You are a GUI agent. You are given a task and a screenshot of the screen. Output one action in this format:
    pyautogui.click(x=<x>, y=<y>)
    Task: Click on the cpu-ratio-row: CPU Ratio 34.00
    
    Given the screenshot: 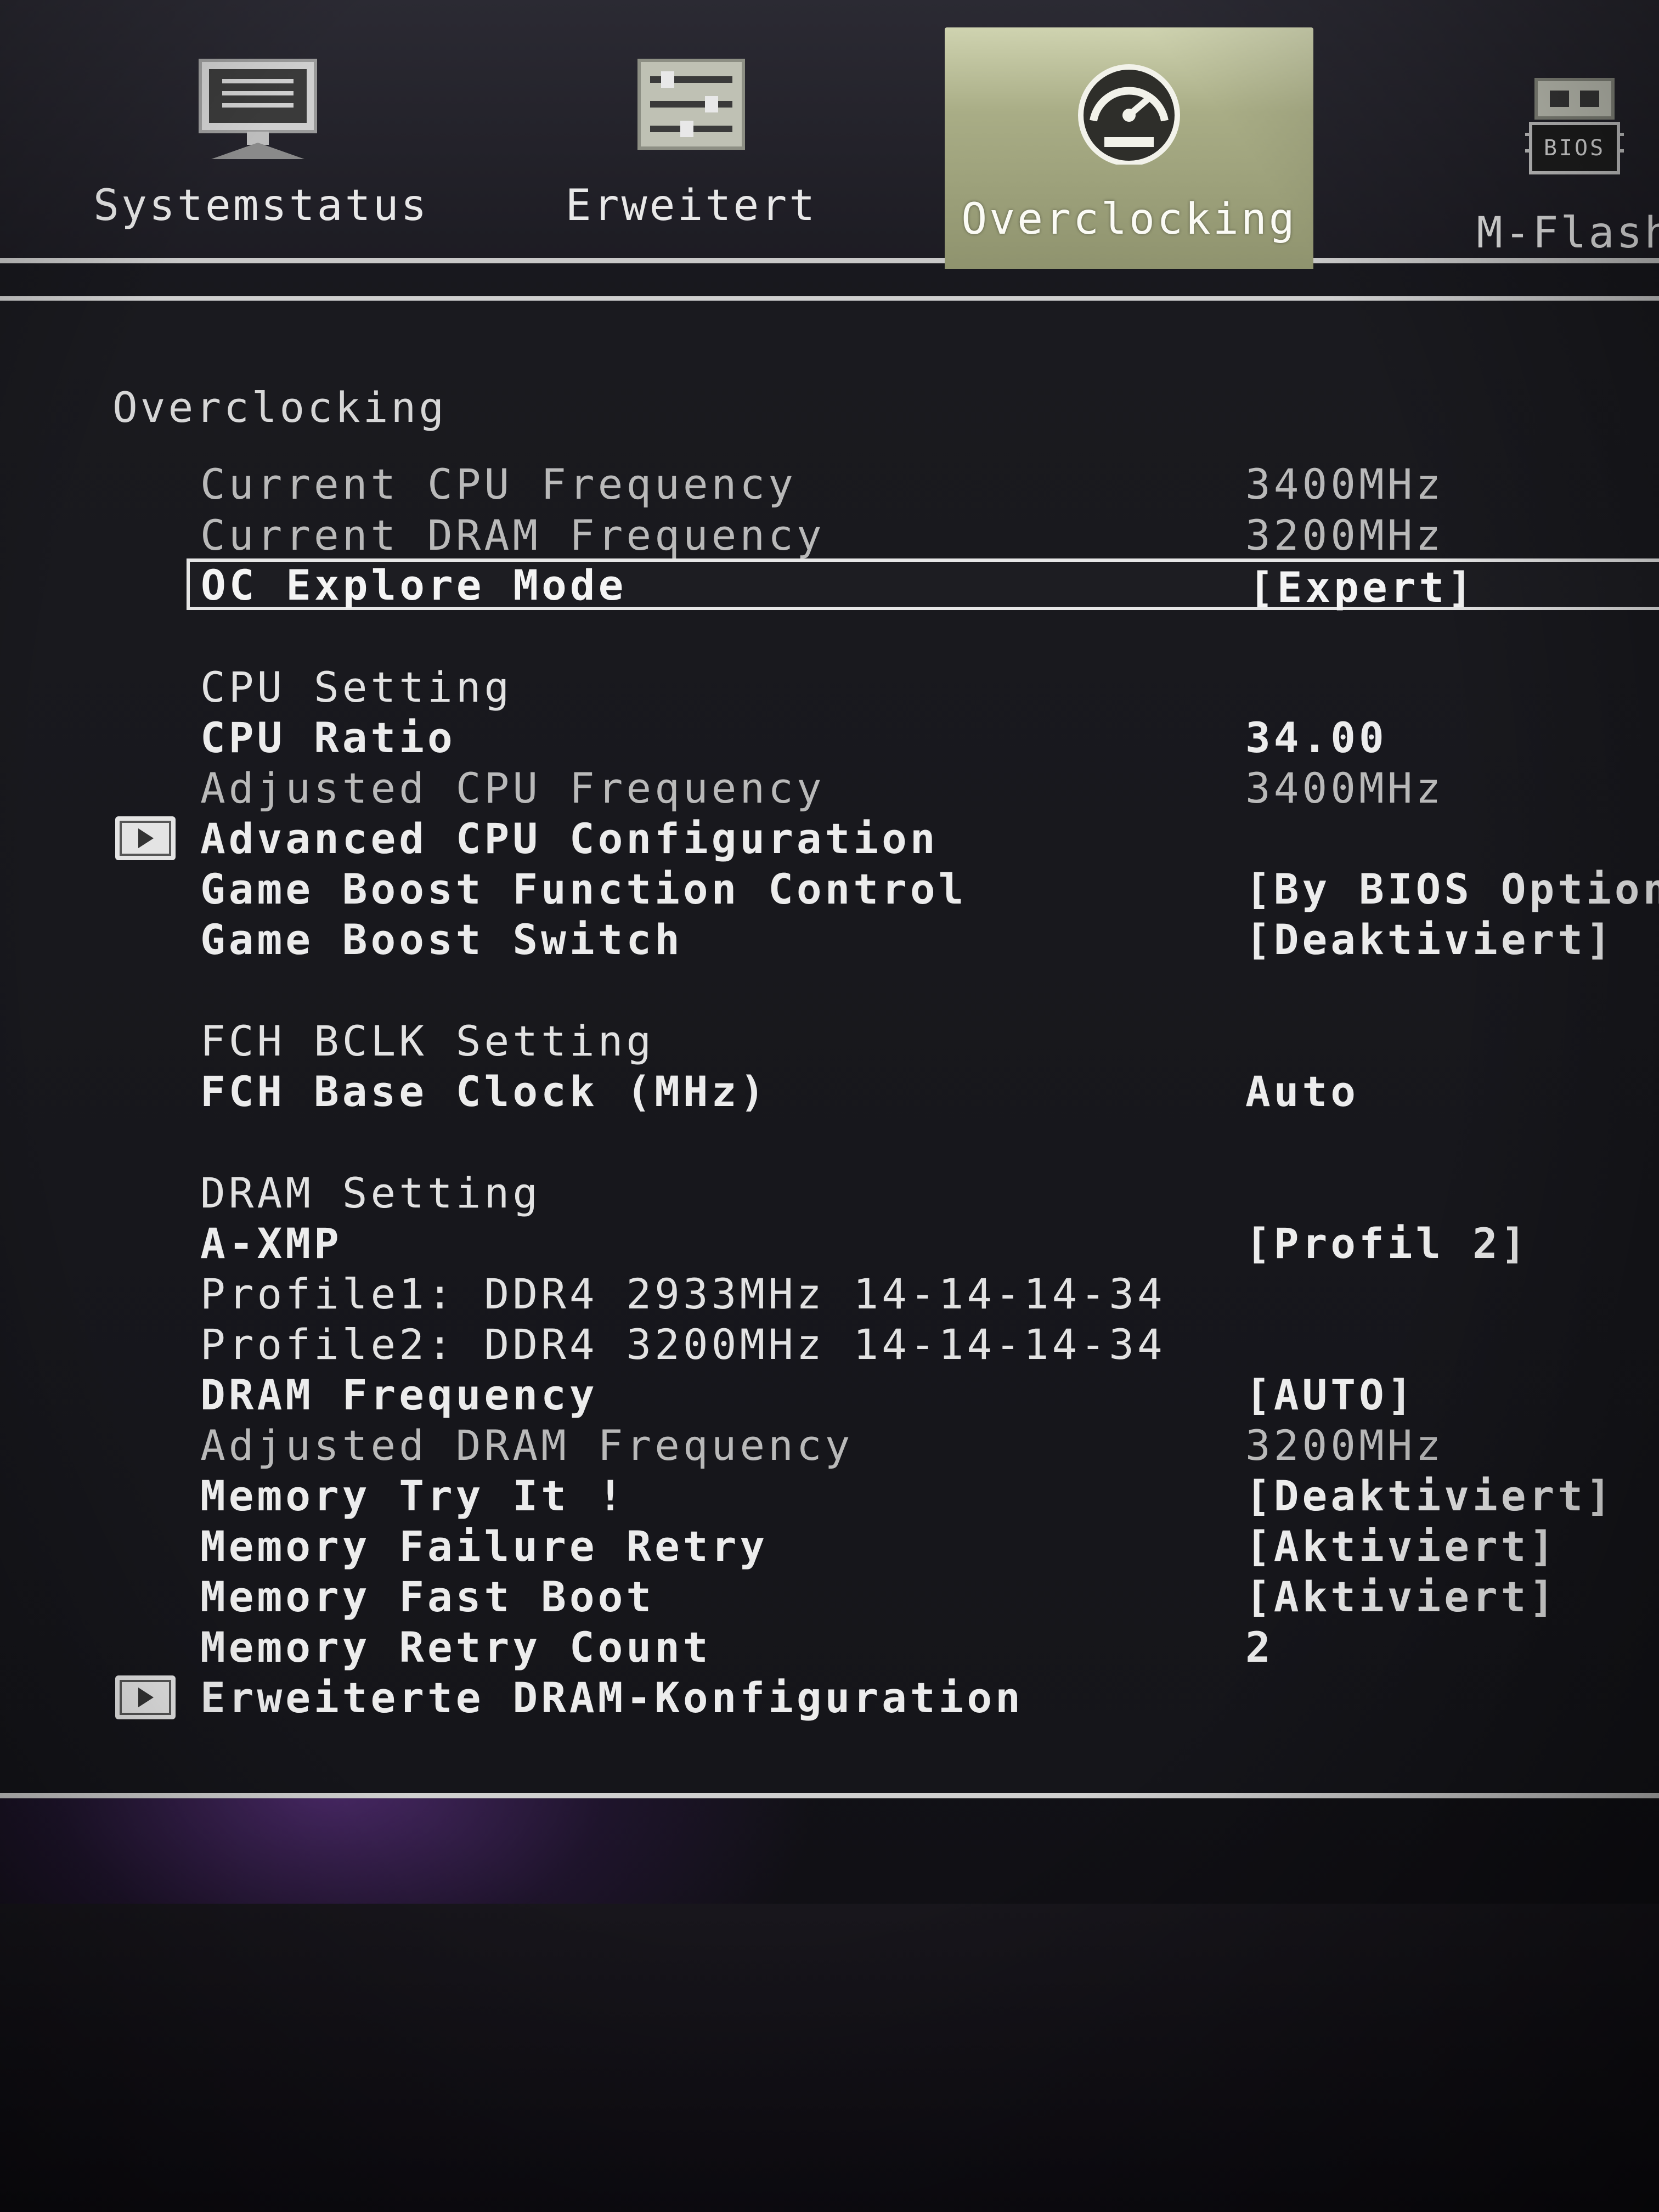 What is the action you would take?
    pyautogui.click(x=830, y=738)
    